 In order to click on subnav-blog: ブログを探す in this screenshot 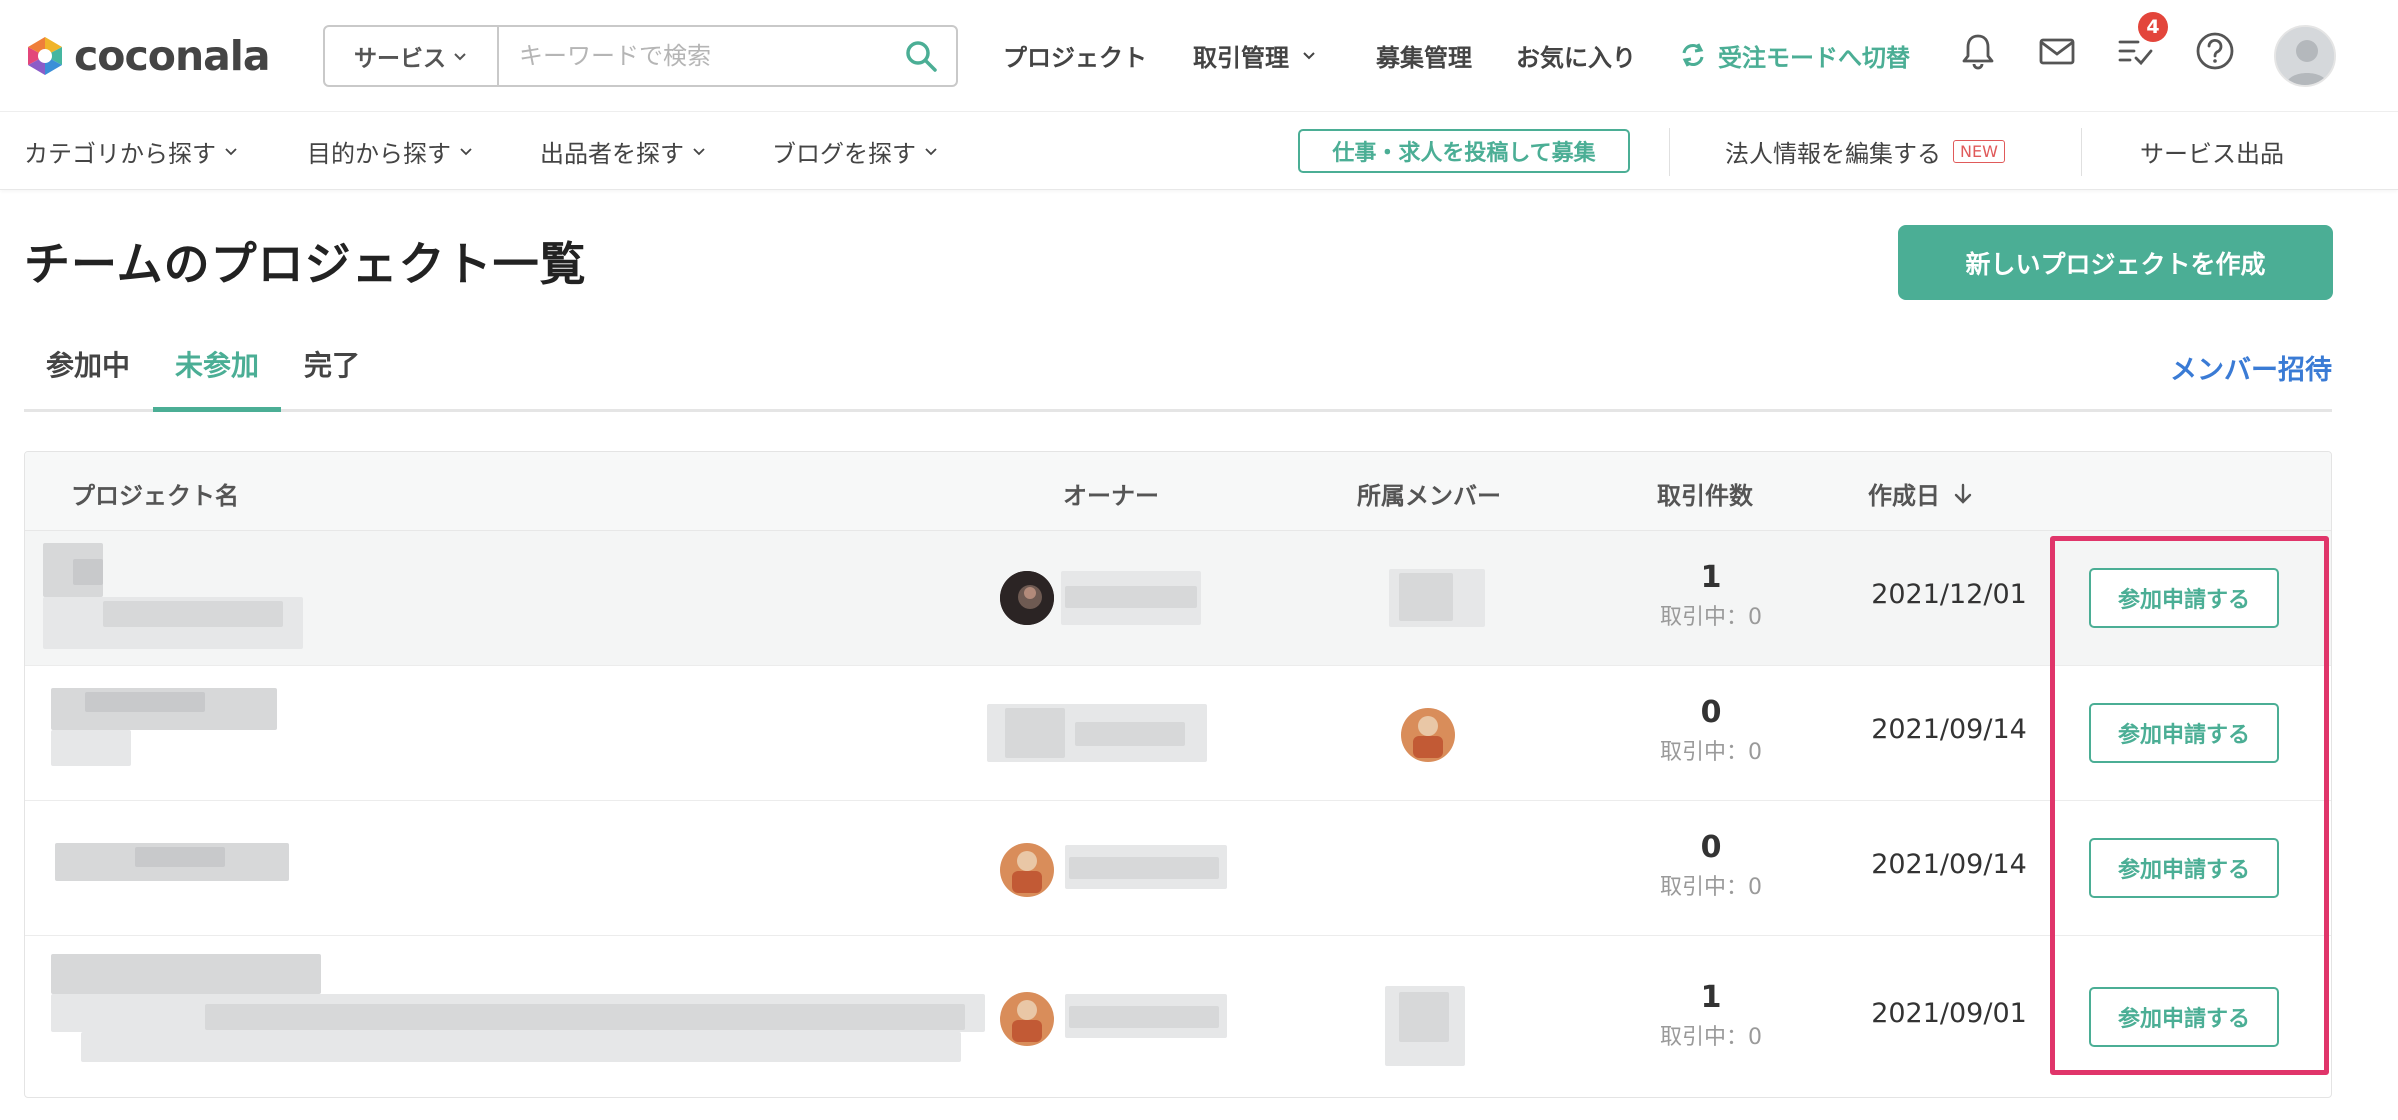, I will do `click(855, 151)`.